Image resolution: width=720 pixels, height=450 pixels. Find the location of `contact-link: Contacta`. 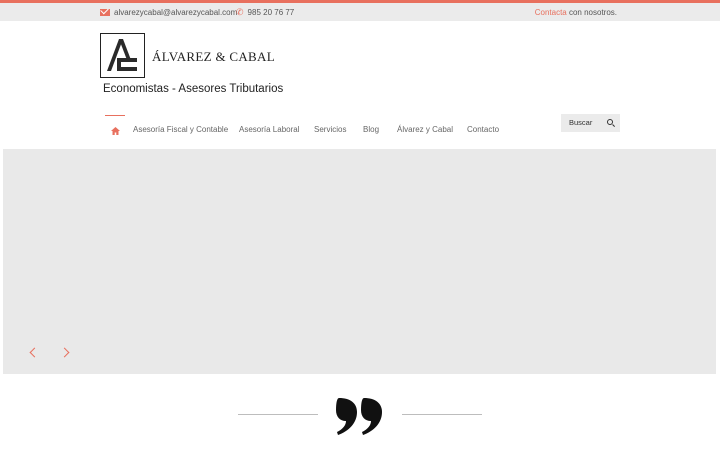

contact-link: Contacta is located at coordinates (551, 12).